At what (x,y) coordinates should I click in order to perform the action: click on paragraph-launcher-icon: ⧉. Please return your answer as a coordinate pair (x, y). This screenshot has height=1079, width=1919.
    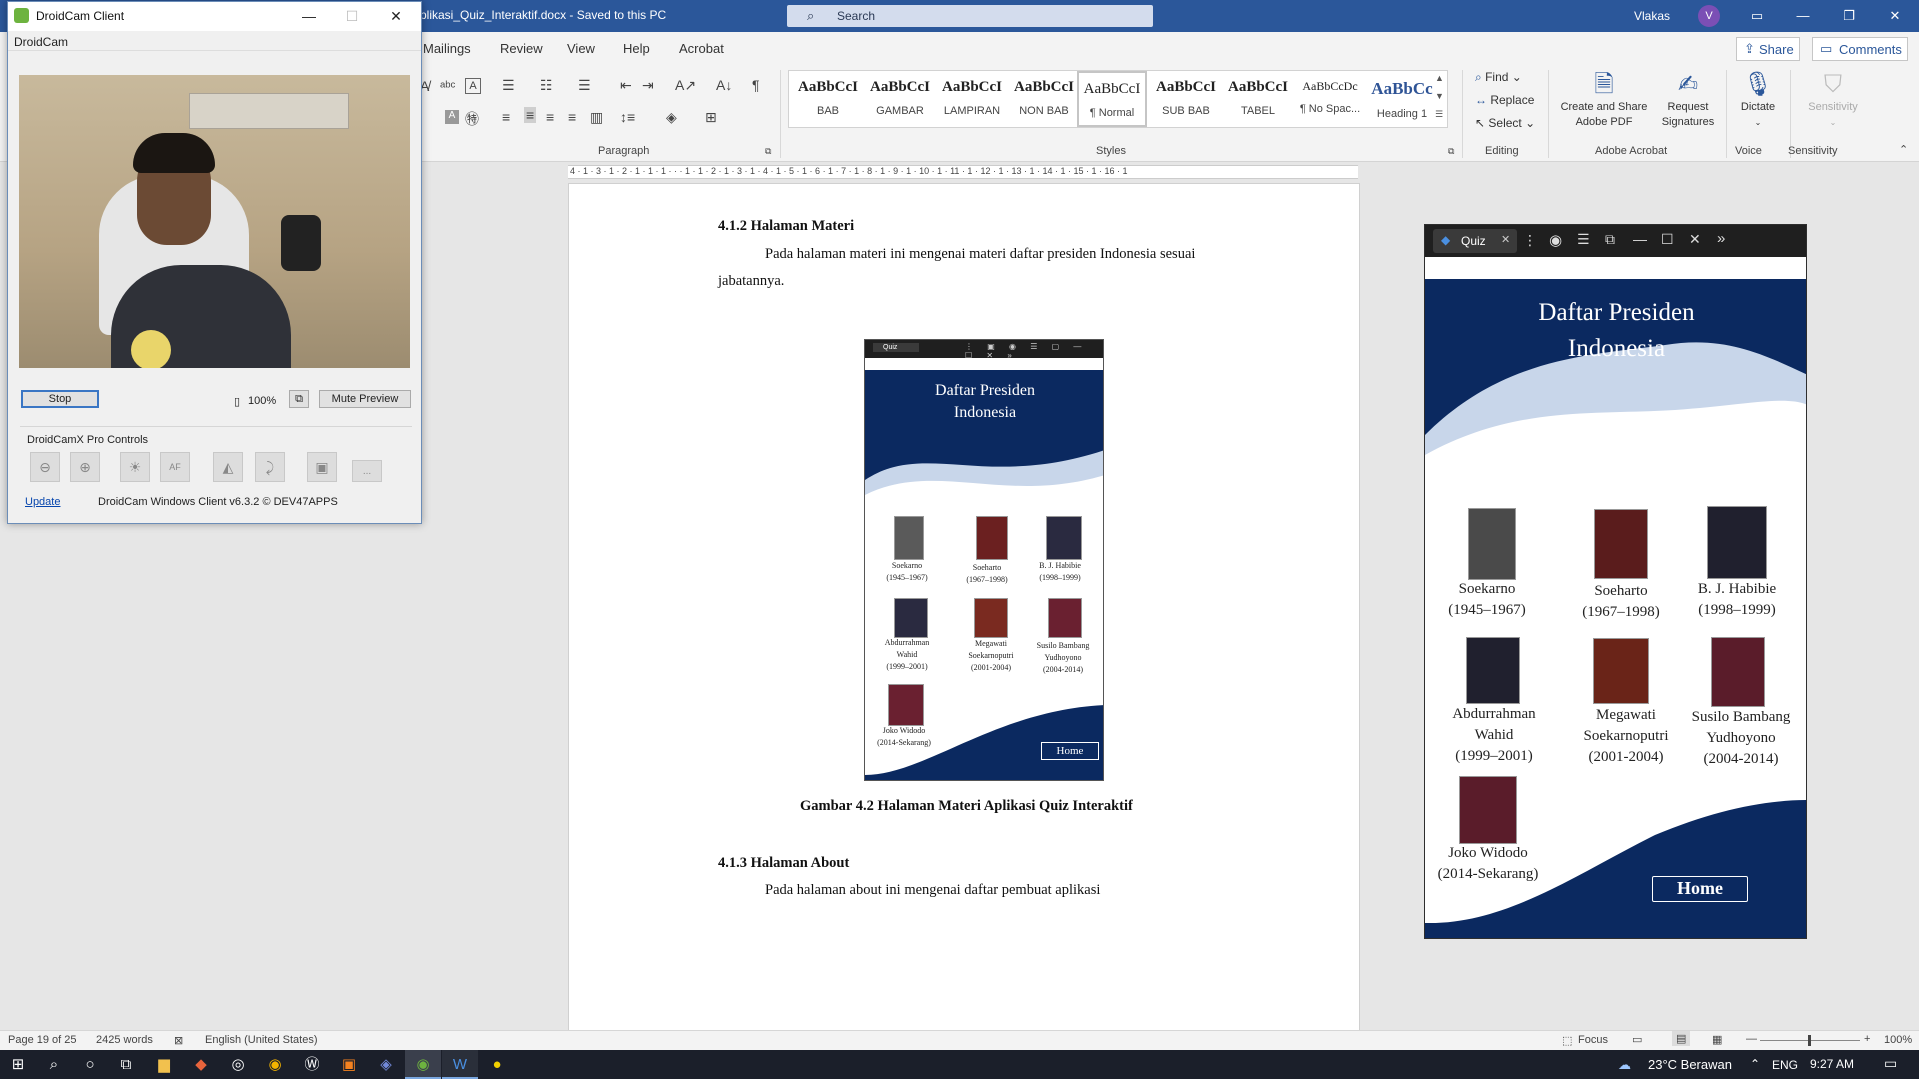
    Looking at the image, I should click on (768, 151).